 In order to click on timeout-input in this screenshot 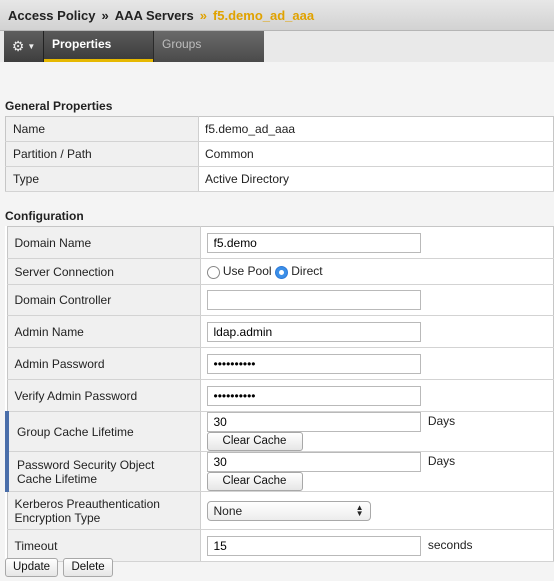, I will do `click(313, 545)`.